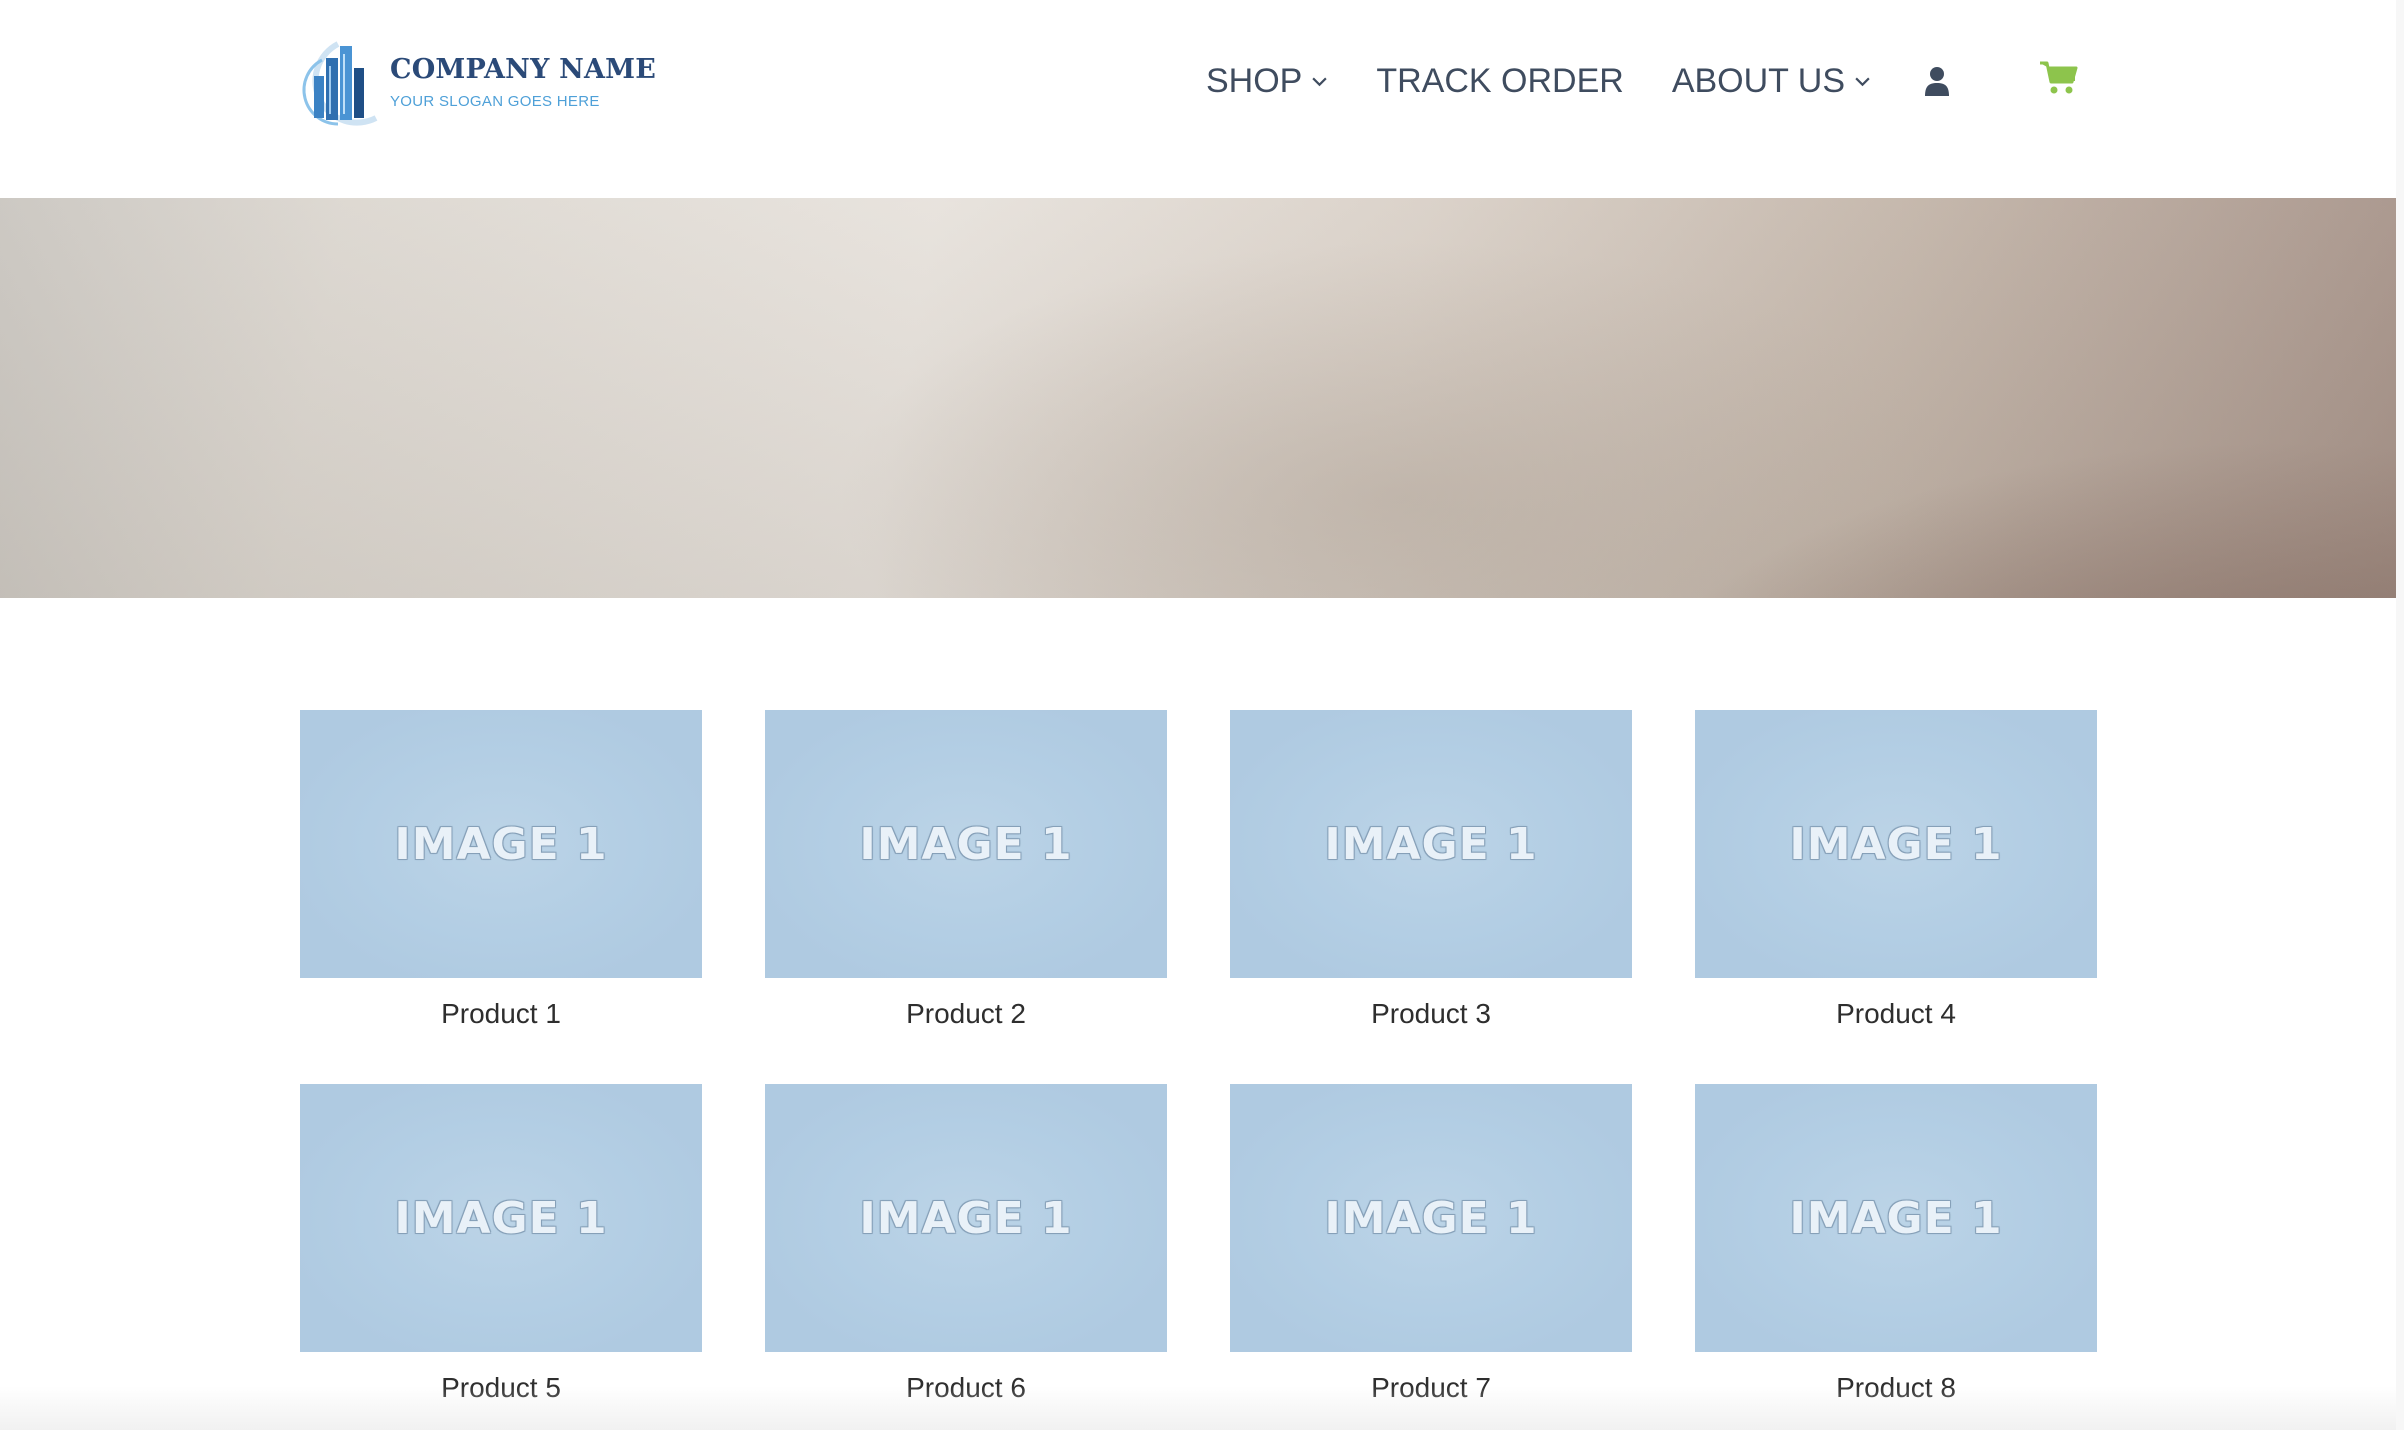 This screenshot has width=2404, height=1430. Describe the element at coordinates (523, 69) in the screenshot. I see `company-name: COMPANY NAME` at that location.